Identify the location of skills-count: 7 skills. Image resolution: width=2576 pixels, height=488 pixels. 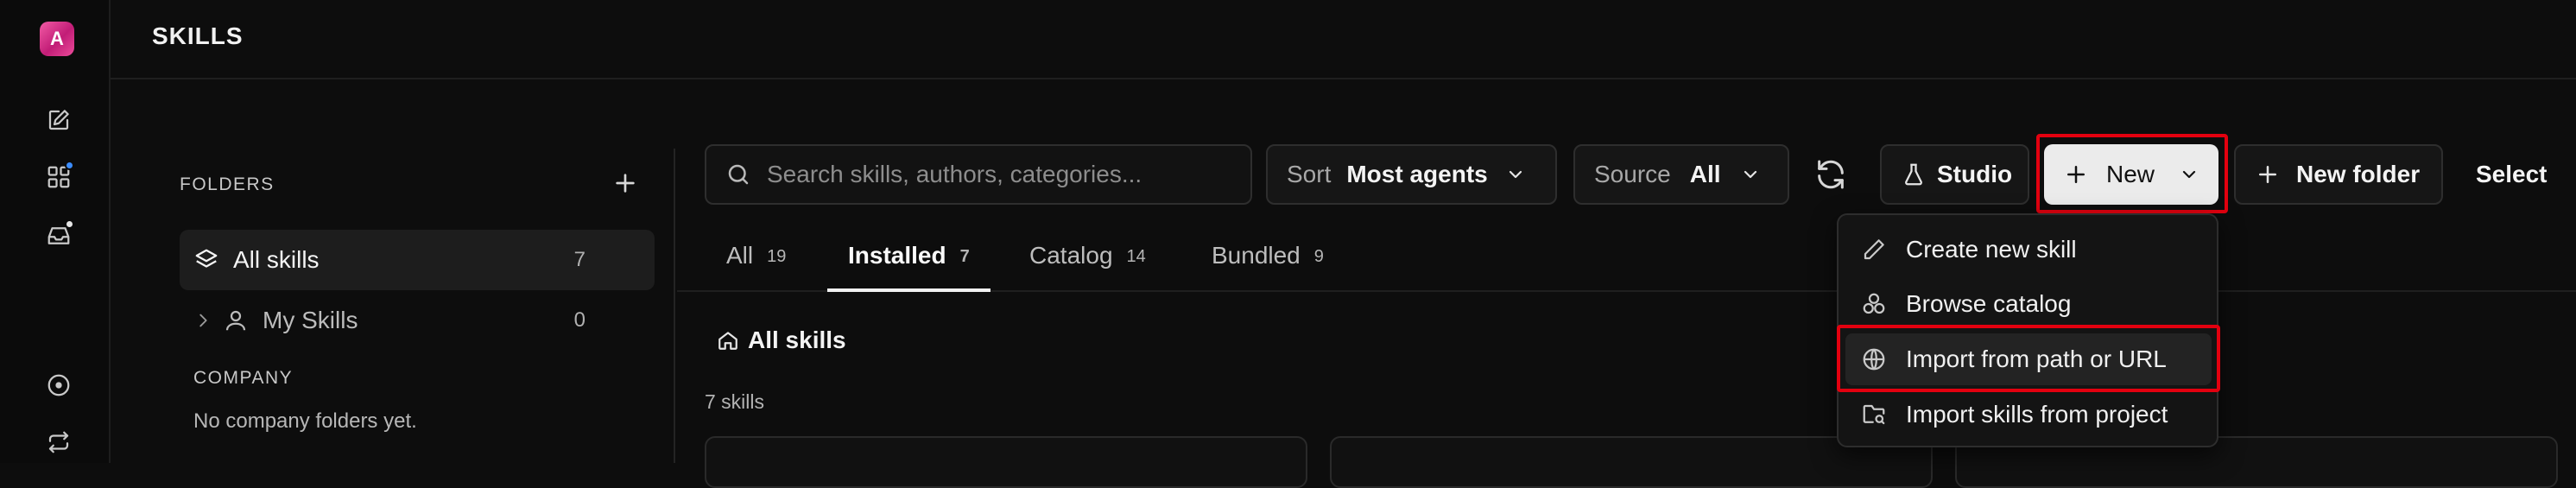
(735, 401).